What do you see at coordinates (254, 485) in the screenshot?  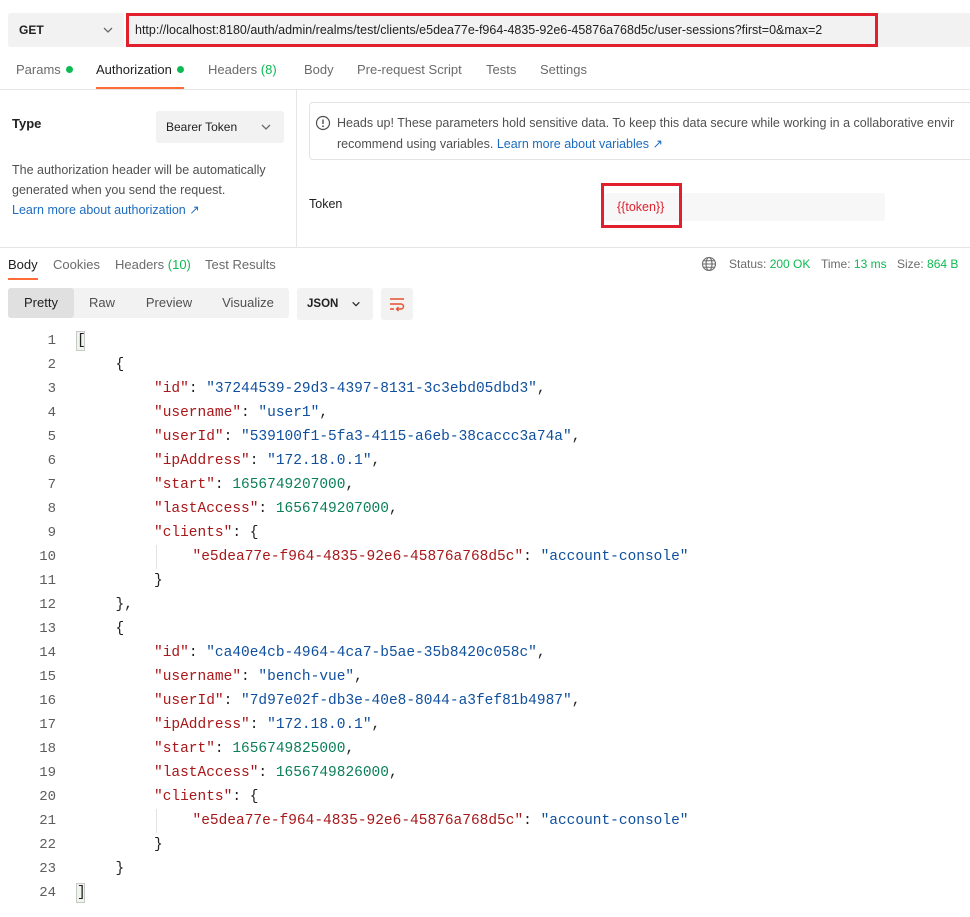 I see `code-text: "start": 1656749207000,` at bounding box center [254, 485].